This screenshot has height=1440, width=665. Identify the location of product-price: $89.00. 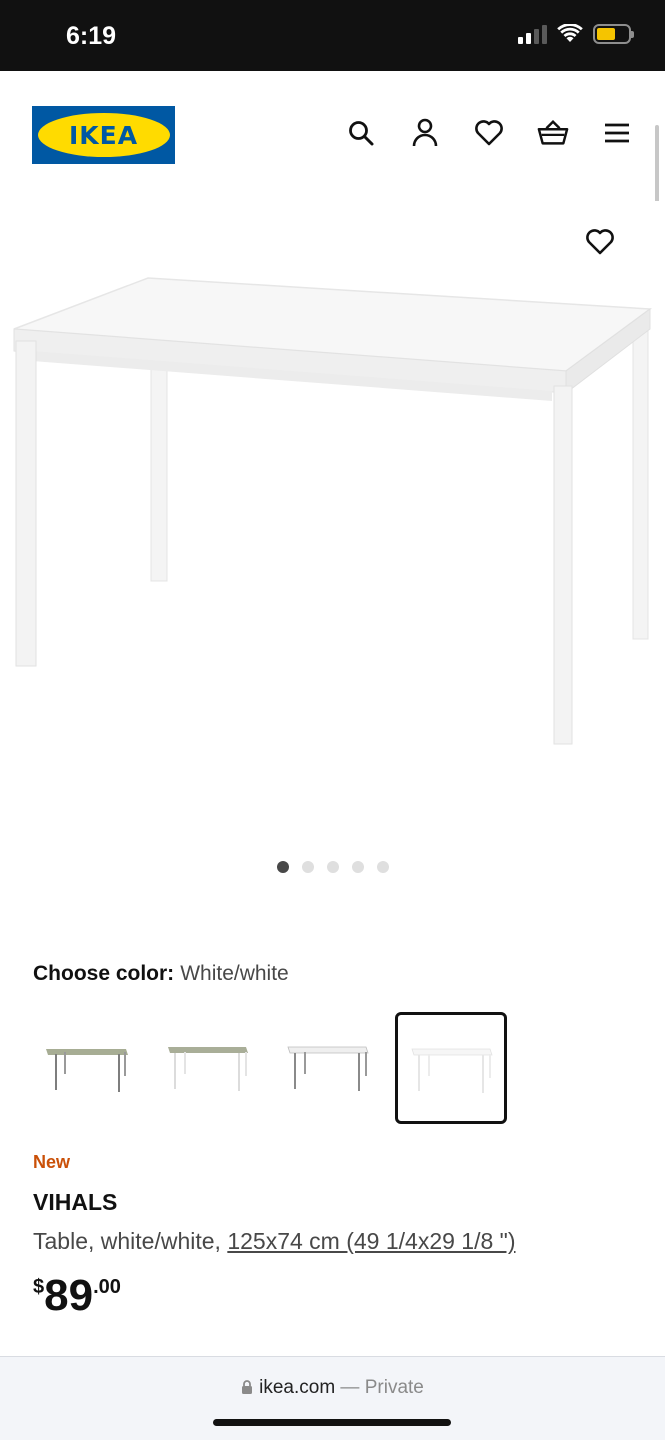
(77, 1293).